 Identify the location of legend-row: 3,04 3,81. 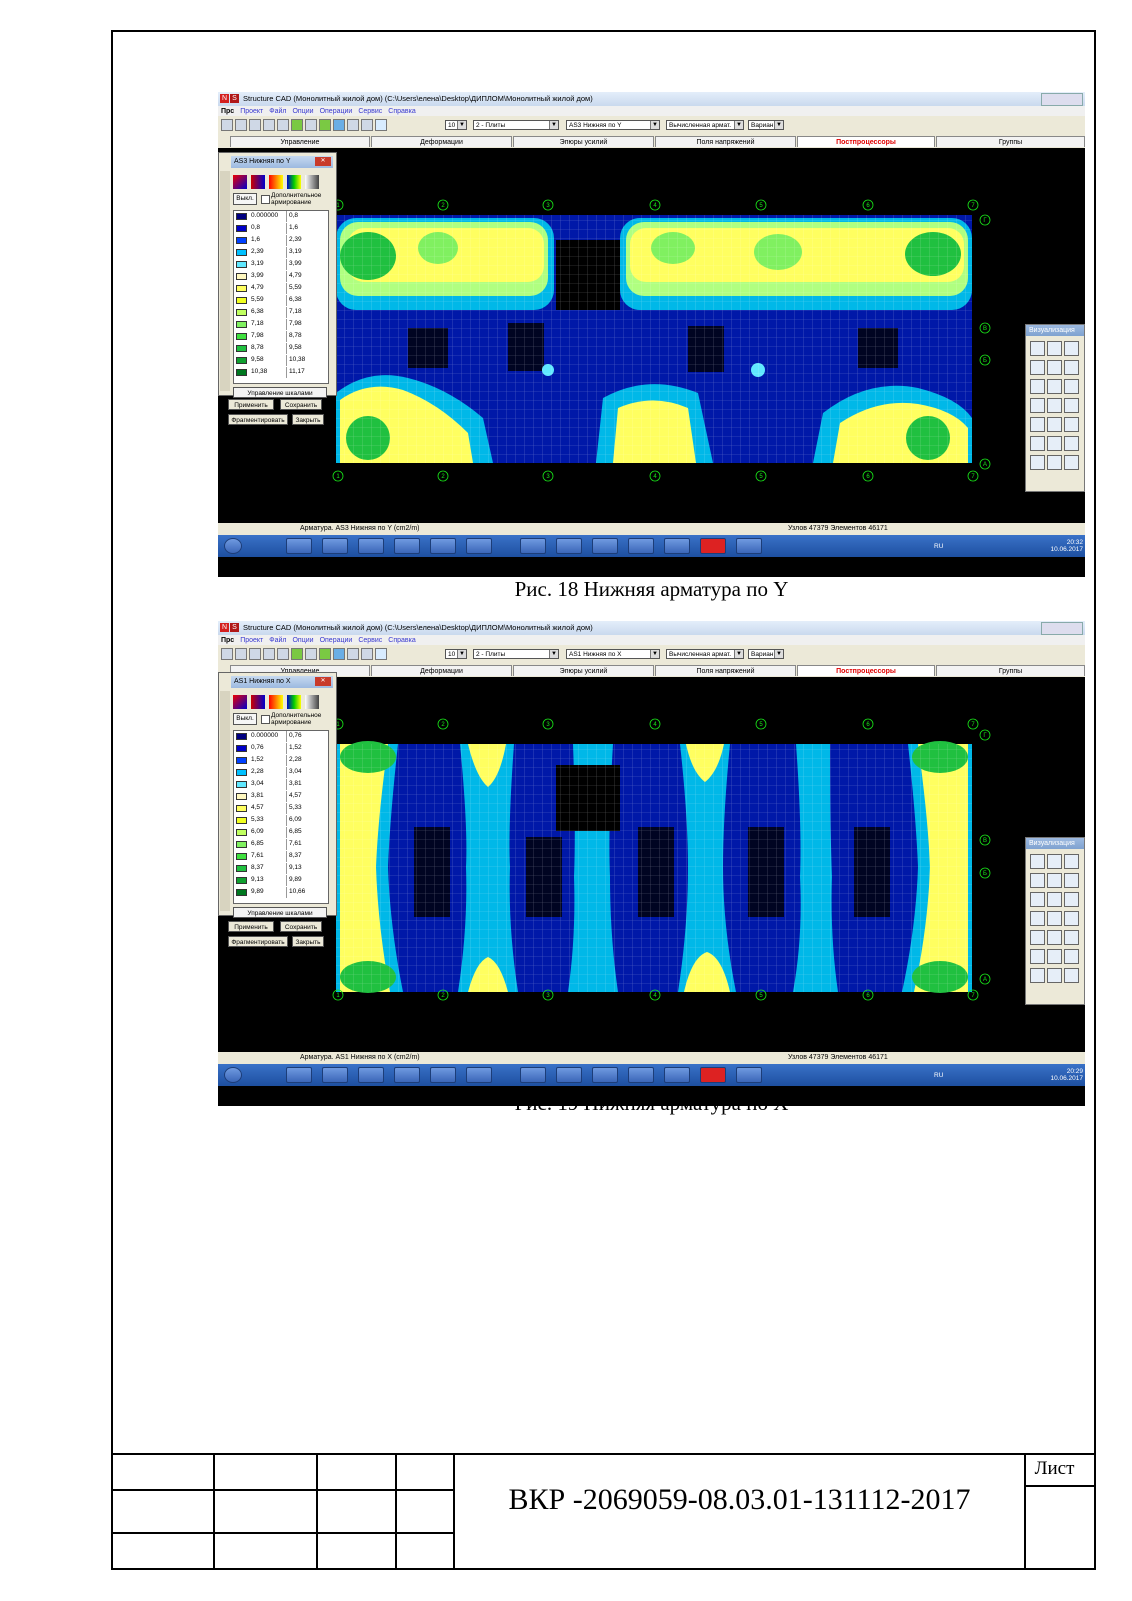
(281, 784).